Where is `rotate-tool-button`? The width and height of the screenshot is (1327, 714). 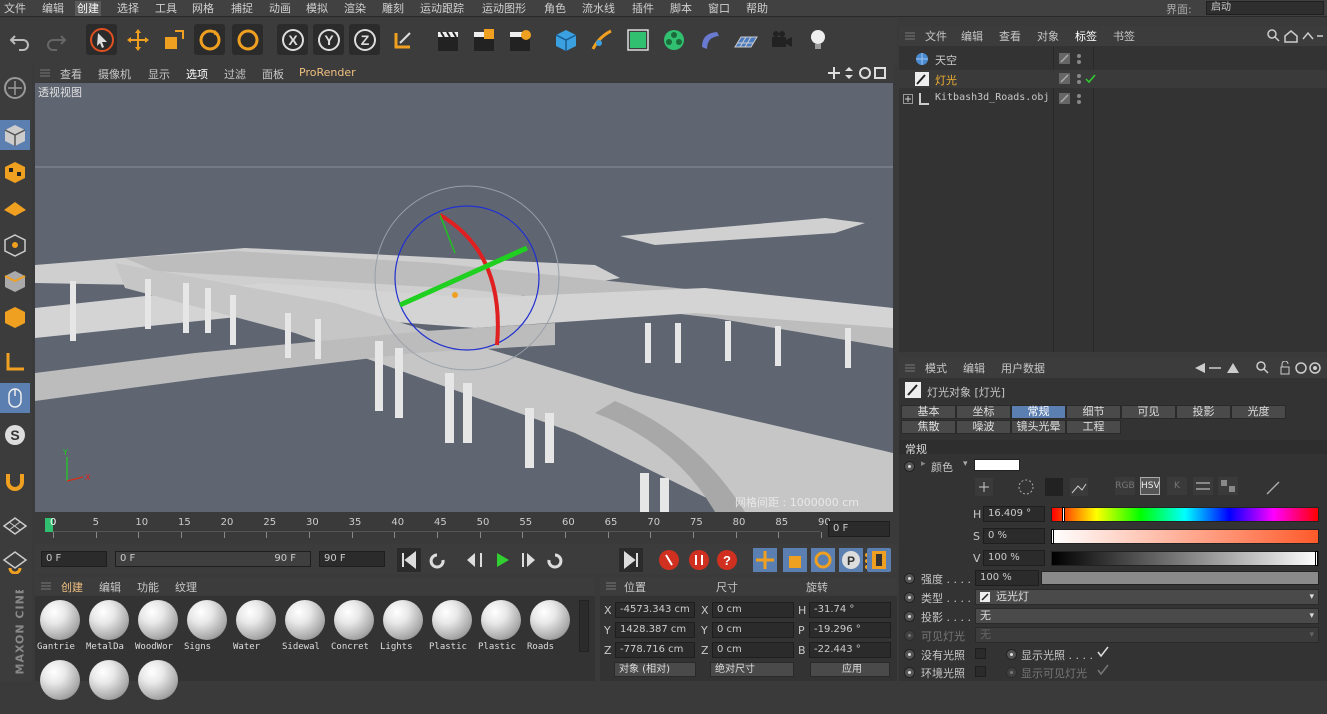
rotate-tool-button is located at coordinates (209, 39).